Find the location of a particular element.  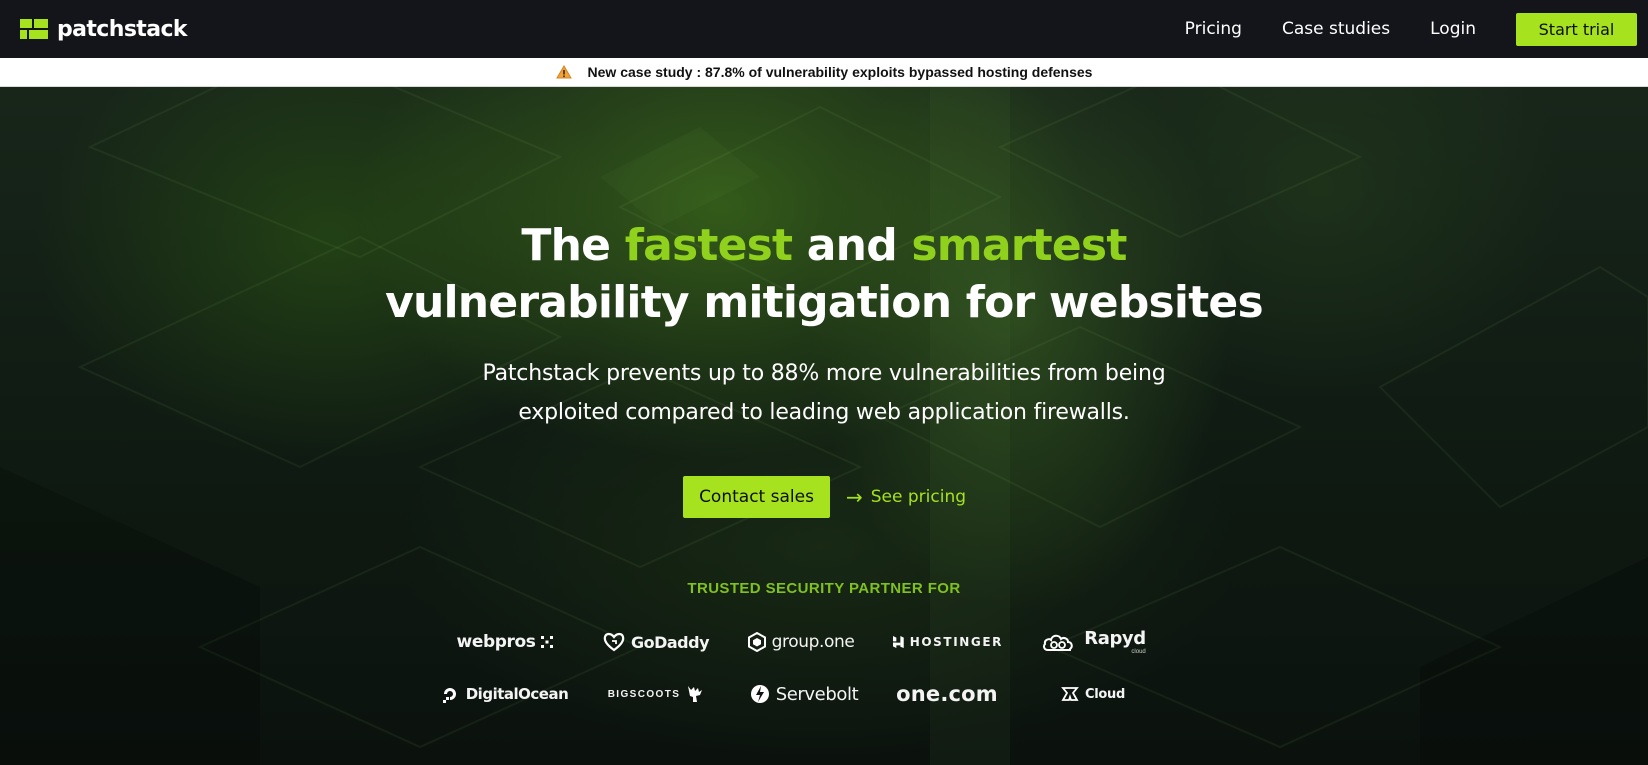

servebolt-icon is located at coordinates (759, 694).